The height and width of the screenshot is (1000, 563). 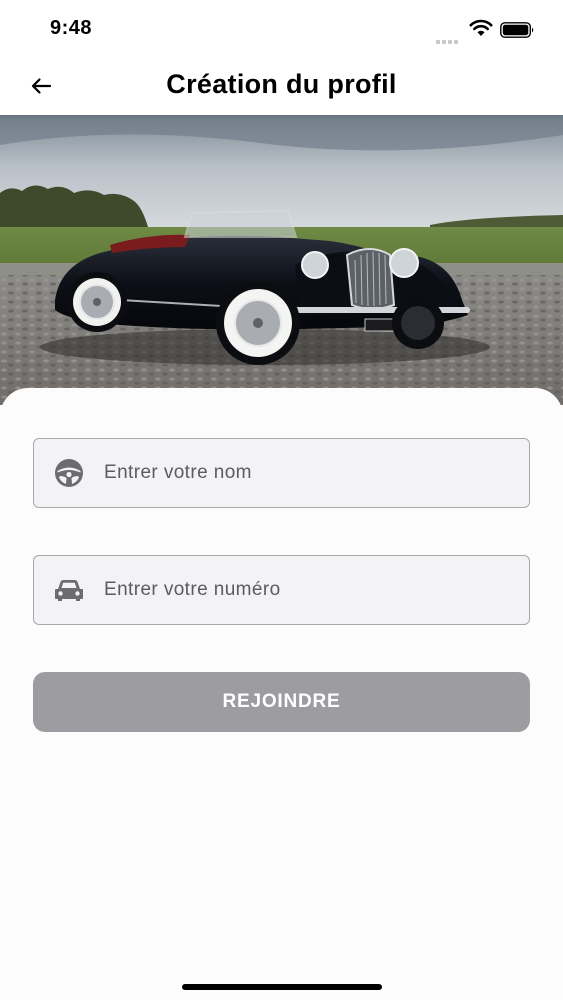 What do you see at coordinates (192, 589) in the screenshot?
I see `phone-placeholder: Entrer votre numéro` at bounding box center [192, 589].